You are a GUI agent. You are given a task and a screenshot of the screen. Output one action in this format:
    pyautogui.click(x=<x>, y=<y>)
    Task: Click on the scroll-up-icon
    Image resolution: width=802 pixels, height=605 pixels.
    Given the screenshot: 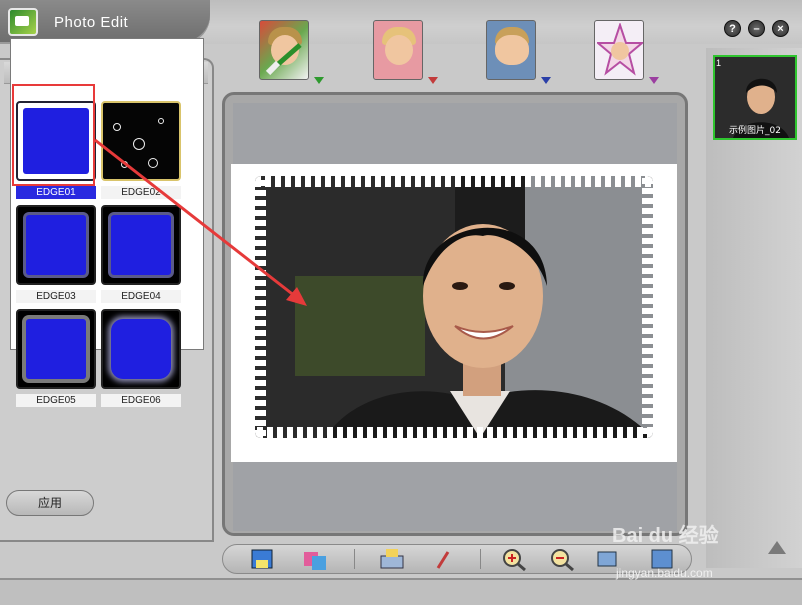 What is the action you would take?
    pyautogui.click(x=777, y=548)
    